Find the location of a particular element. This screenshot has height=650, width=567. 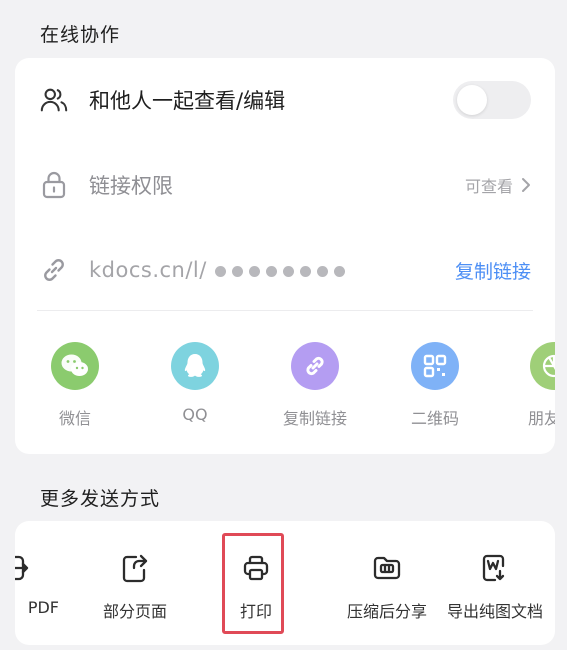

link-icon is located at coordinates (315, 366).